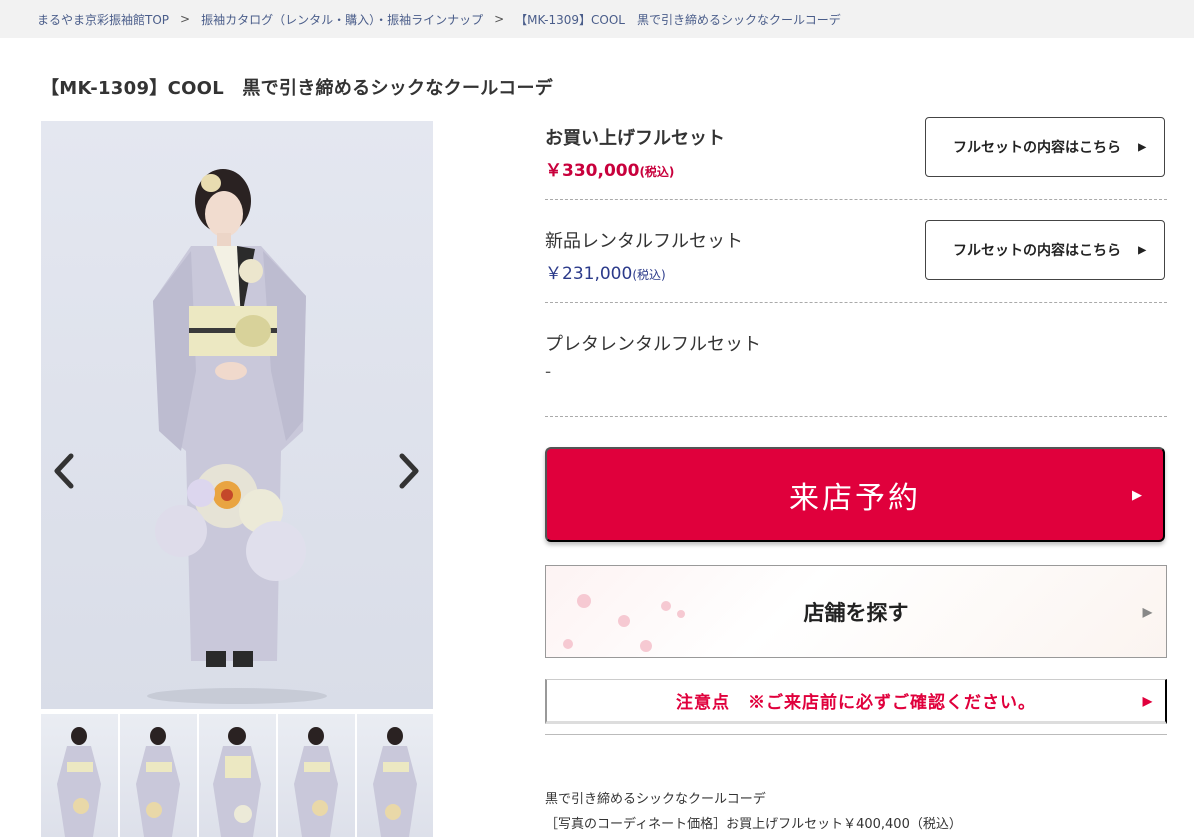 This screenshot has width=1194, height=837. What do you see at coordinates (856, 734) in the screenshot?
I see `divider` at bounding box center [856, 734].